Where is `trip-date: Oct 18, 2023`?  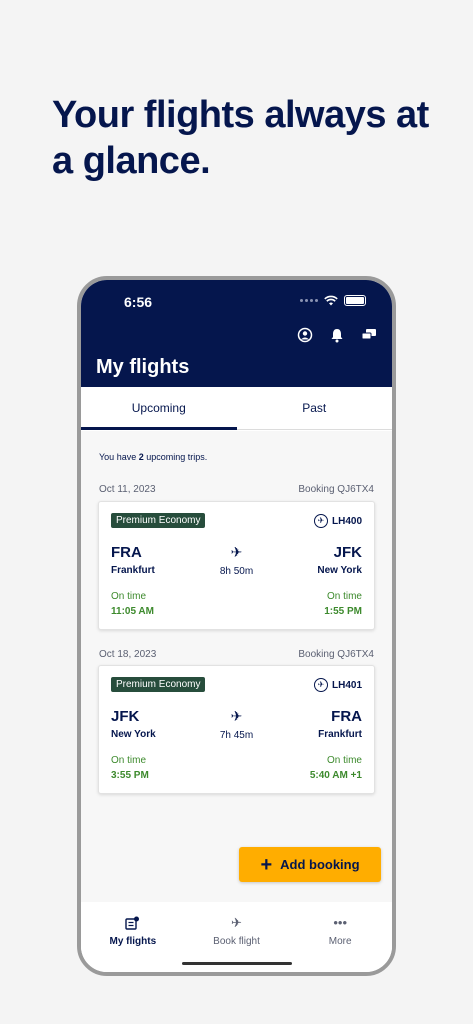
trip-date: Oct 18, 2023 is located at coordinates (128, 654).